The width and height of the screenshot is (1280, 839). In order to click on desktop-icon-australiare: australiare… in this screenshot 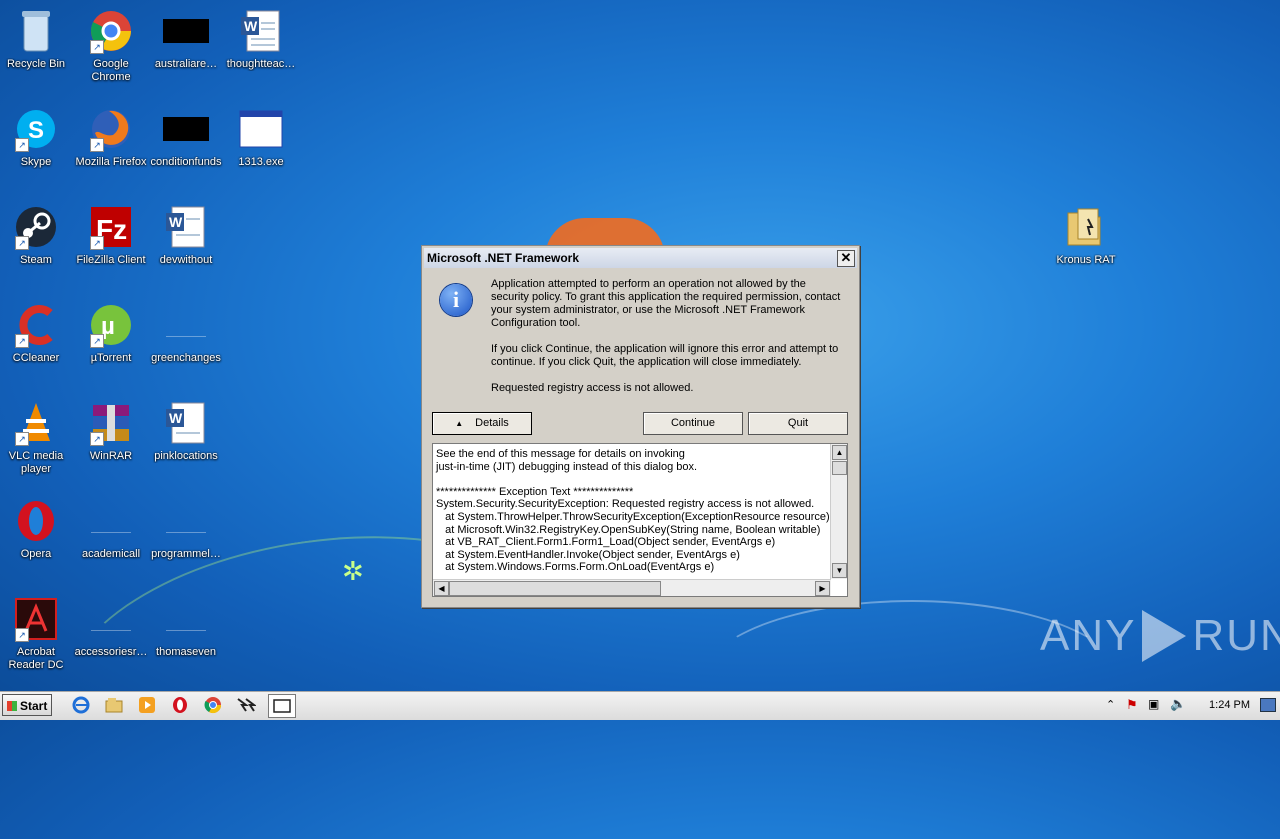, I will do `click(186, 39)`.